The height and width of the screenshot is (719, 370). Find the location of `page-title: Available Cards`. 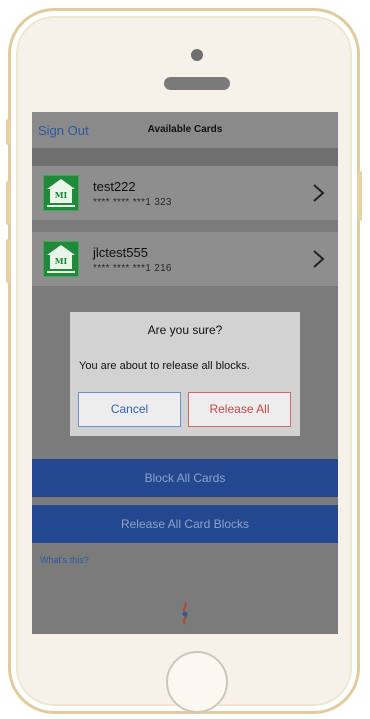

page-title: Available Cards is located at coordinates (185, 129).